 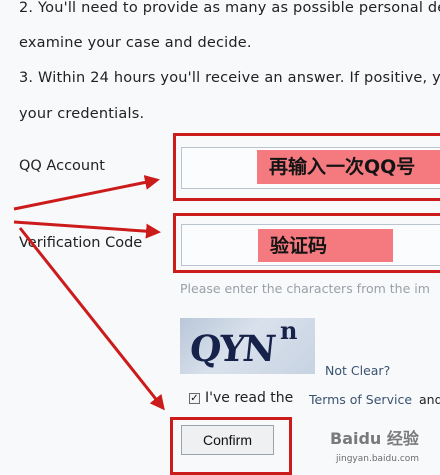 What do you see at coordinates (374, 438) in the screenshot?
I see `baidu-watermark-logo: Baidu 经验` at bounding box center [374, 438].